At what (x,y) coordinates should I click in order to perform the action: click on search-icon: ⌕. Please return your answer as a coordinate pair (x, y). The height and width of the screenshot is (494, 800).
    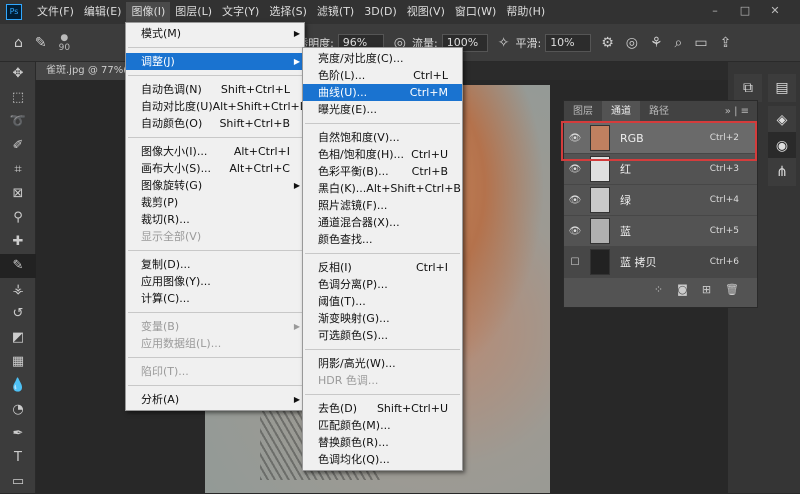
    Looking at the image, I should click on (679, 43).